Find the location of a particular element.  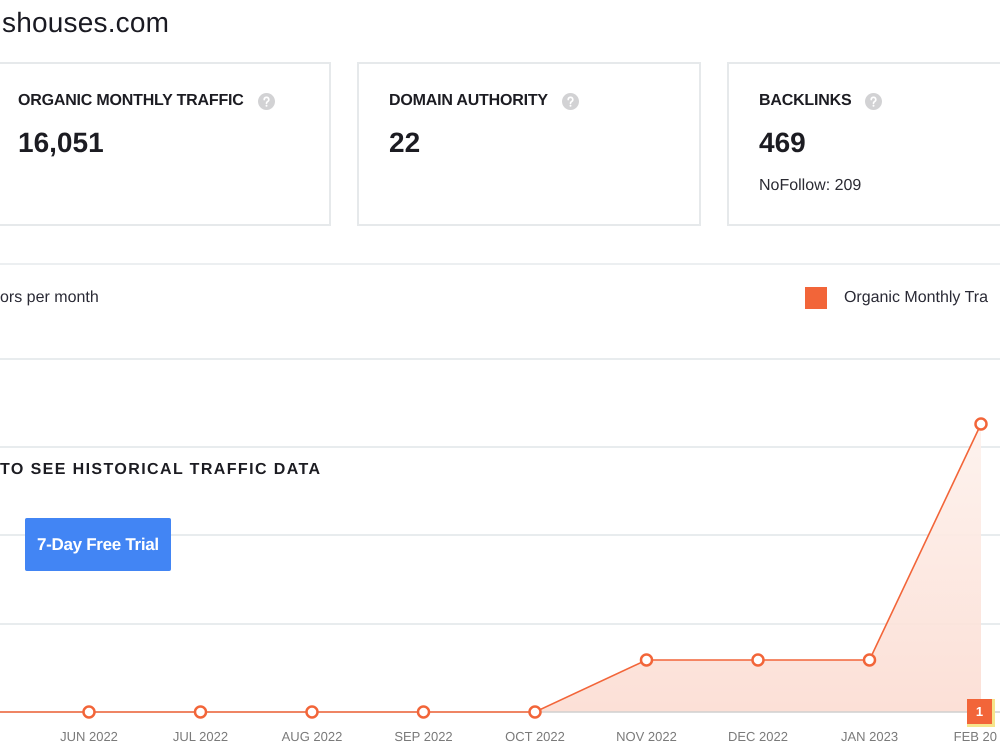

metric-label: DOMAIN AUTHORITY is located at coordinates (468, 101).